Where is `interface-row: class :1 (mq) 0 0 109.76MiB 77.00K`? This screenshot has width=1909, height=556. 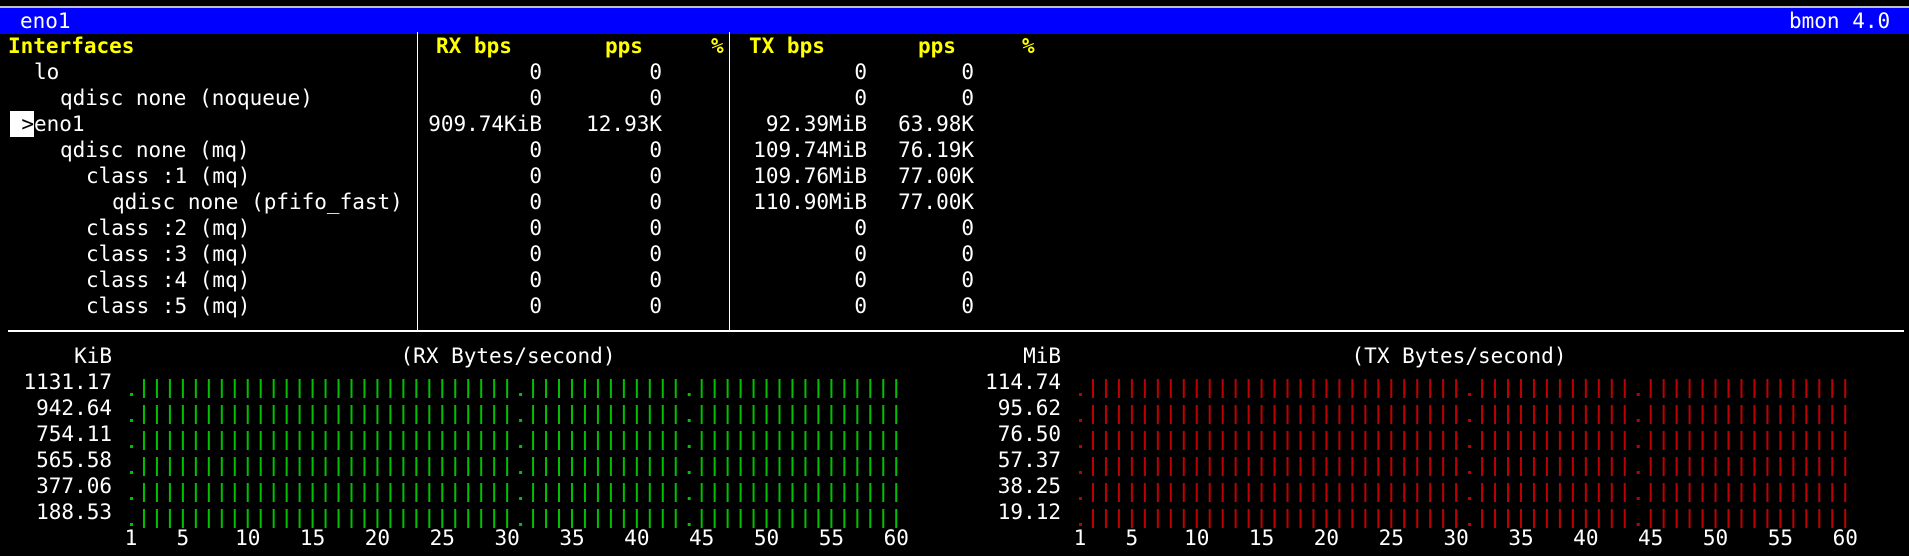
interface-row: class :1 (mq) 0 0 109.76MiB 77.00K is located at coordinates (954, 176).